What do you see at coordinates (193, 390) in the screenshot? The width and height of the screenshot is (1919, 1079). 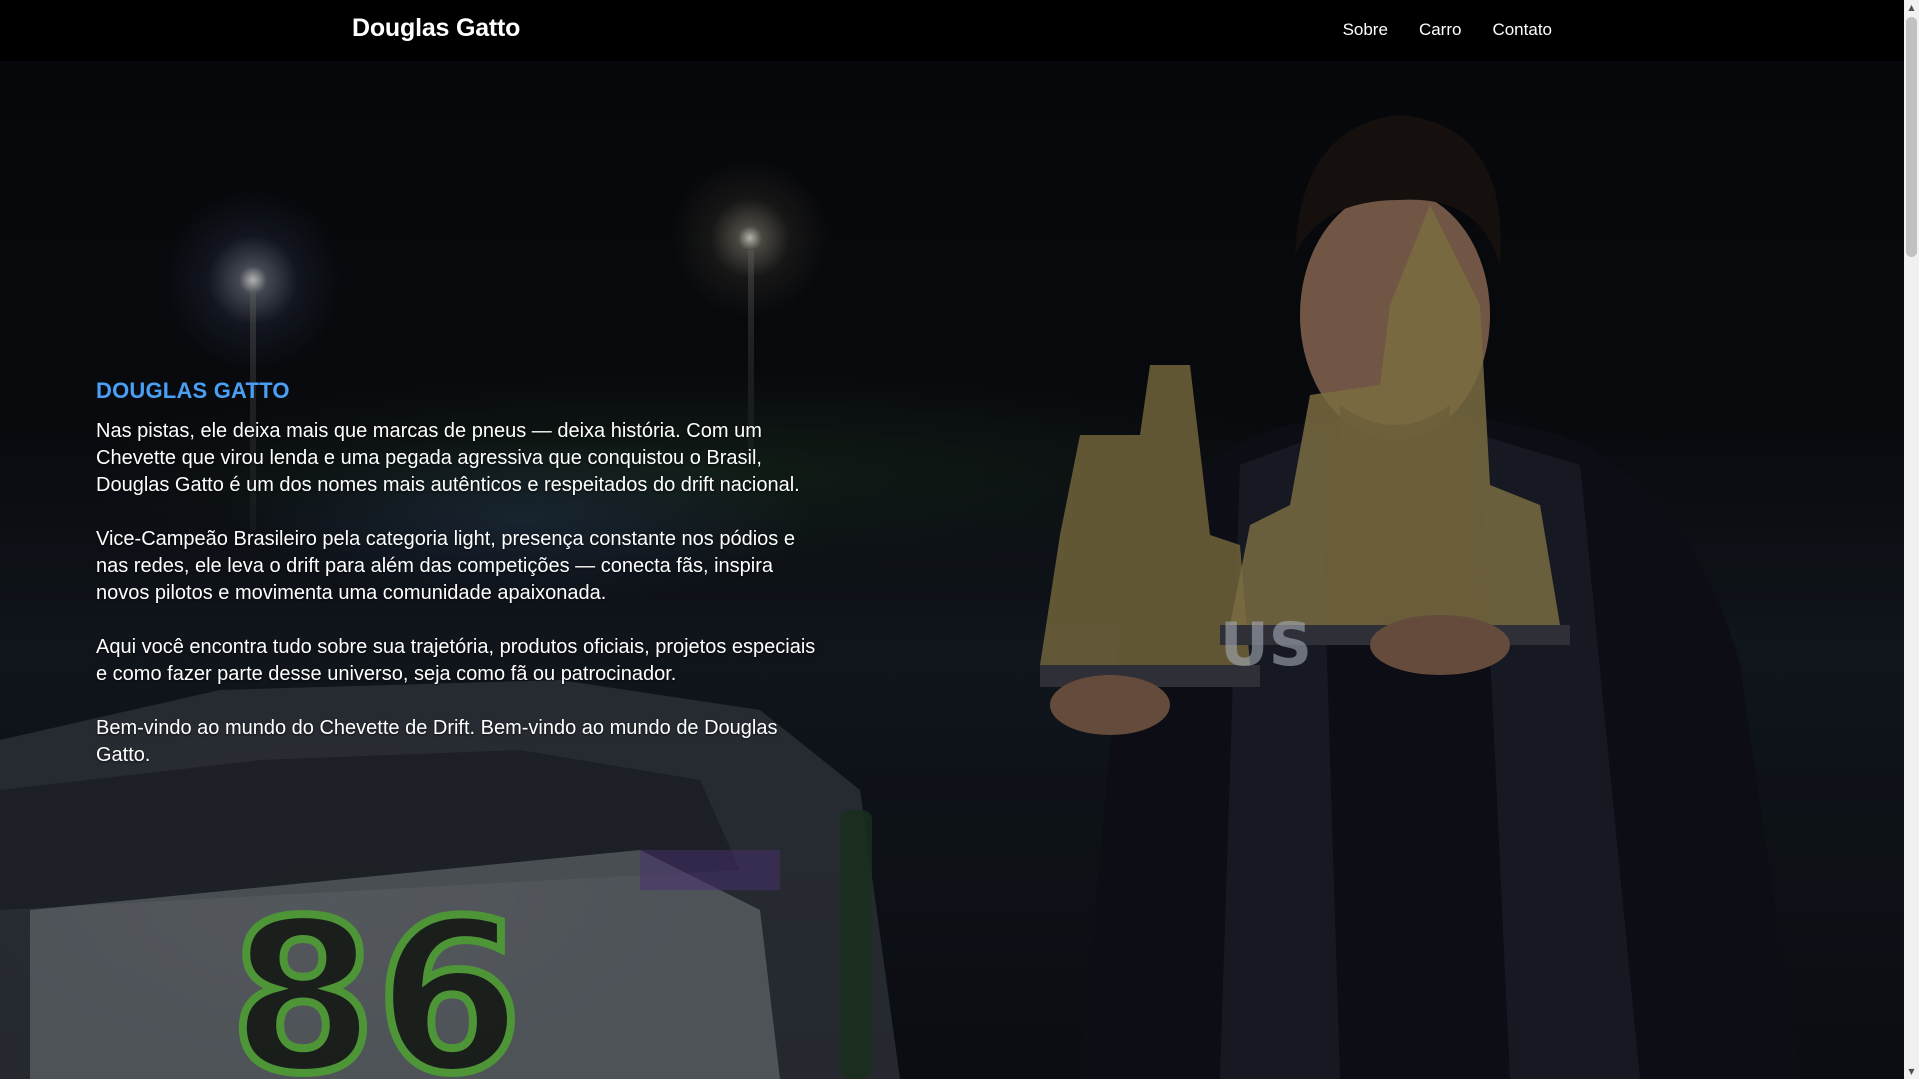 I see `hero-title: DOUGLAS GATTO` at bounding box center [193, 390].